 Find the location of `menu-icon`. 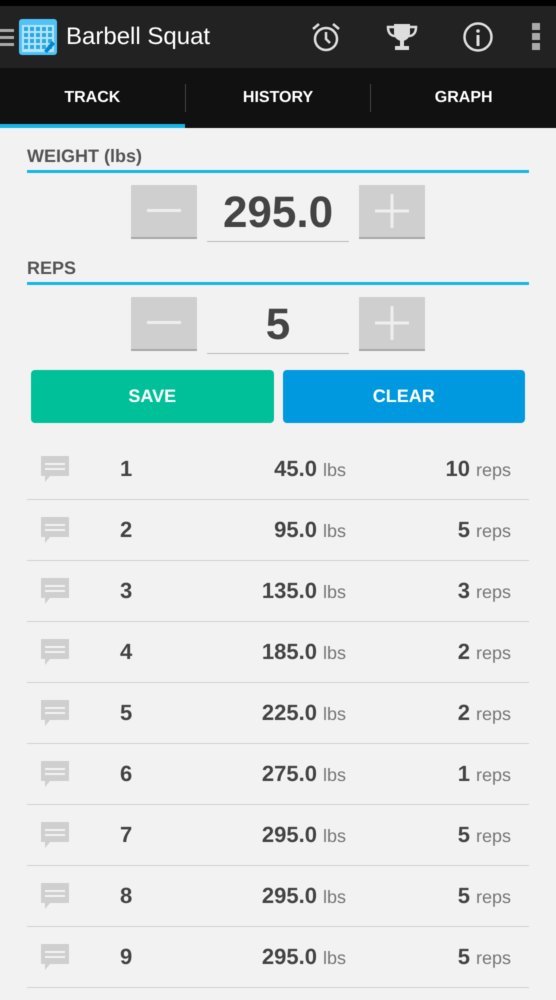

menu-icon is located at coordinates (7, 37).